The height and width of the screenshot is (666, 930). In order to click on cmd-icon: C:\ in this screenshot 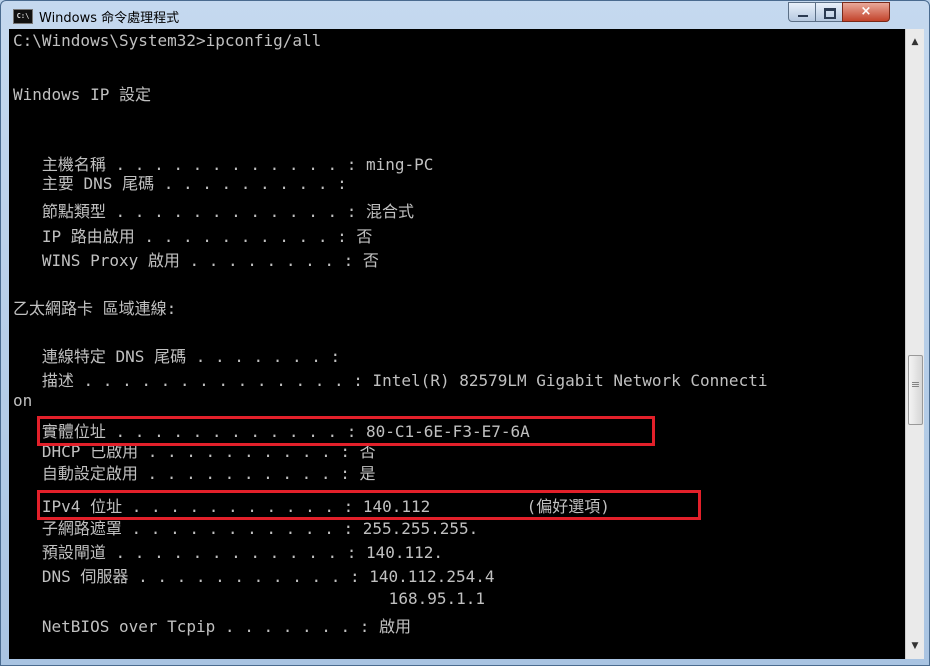, I will do `click(23, 16)`.